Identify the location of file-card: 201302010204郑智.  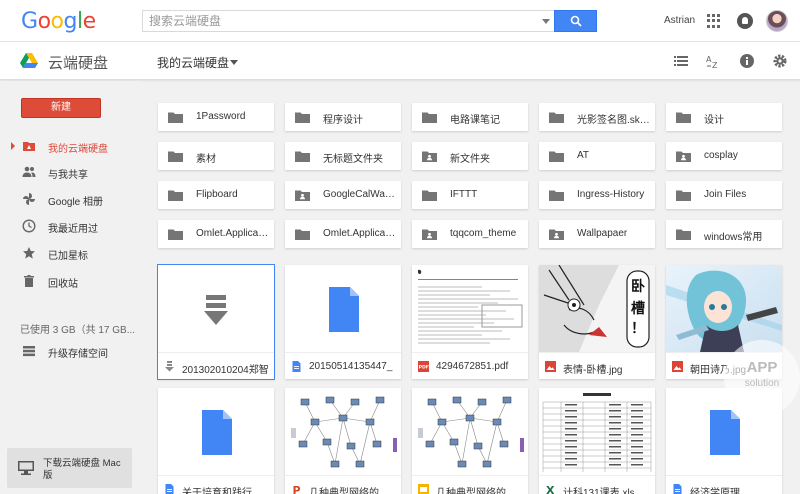
(216, 322).